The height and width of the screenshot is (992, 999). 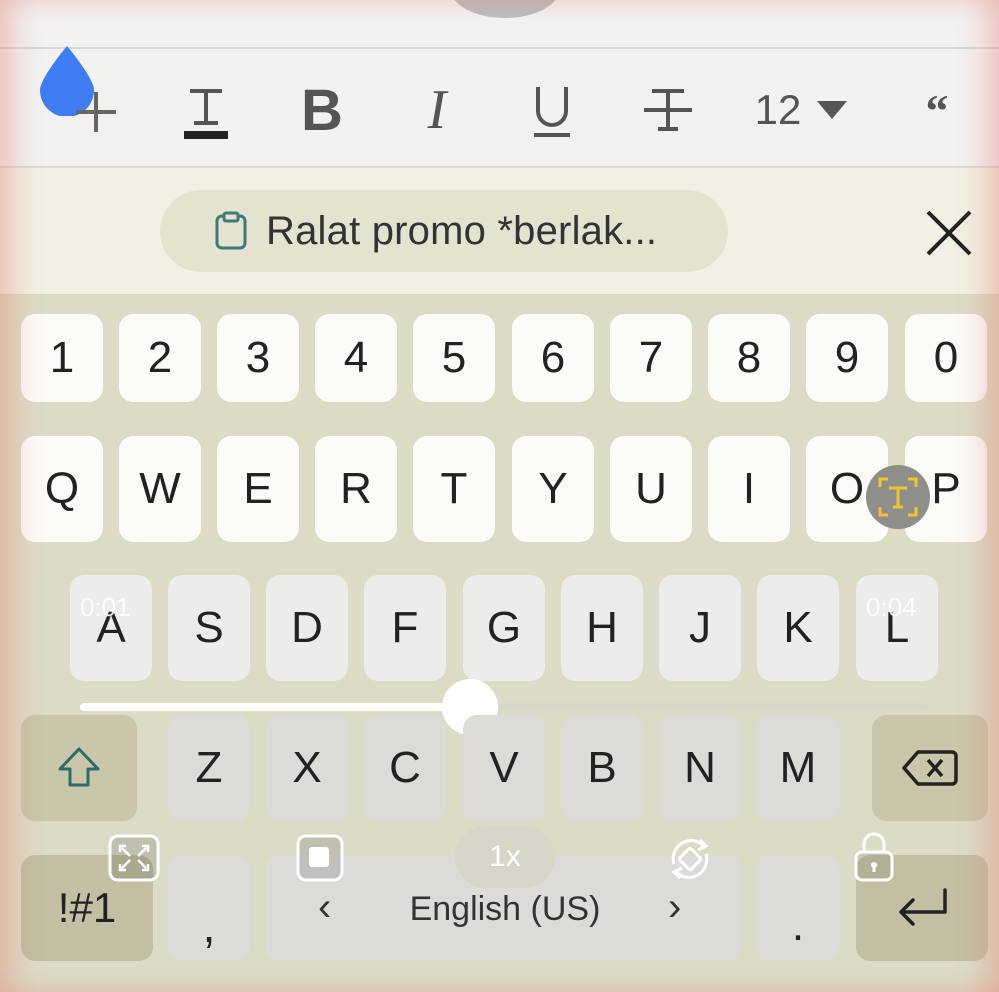 I want to click on key-r: R, so click(x=356, y=489).